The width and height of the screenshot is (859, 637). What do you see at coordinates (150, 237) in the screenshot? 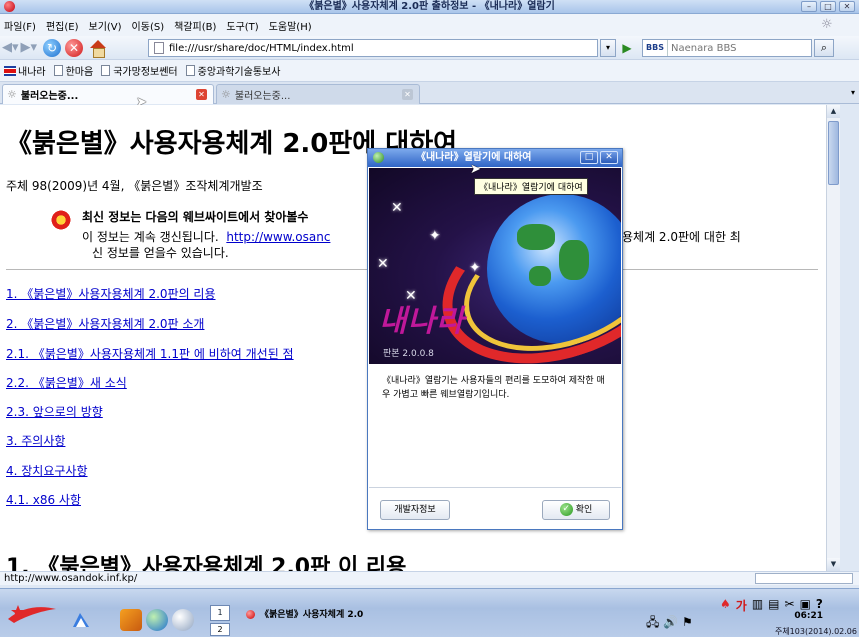
I see `news-text: 이 정보는 계속 갱신됩니다.` at bounding box center [150, 237].